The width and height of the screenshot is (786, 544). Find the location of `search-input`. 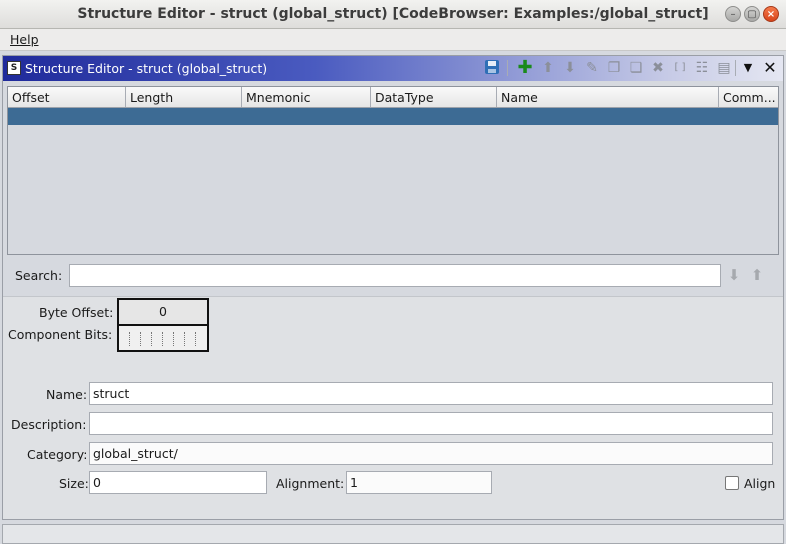

search-input is located at coordinates (395, 275).